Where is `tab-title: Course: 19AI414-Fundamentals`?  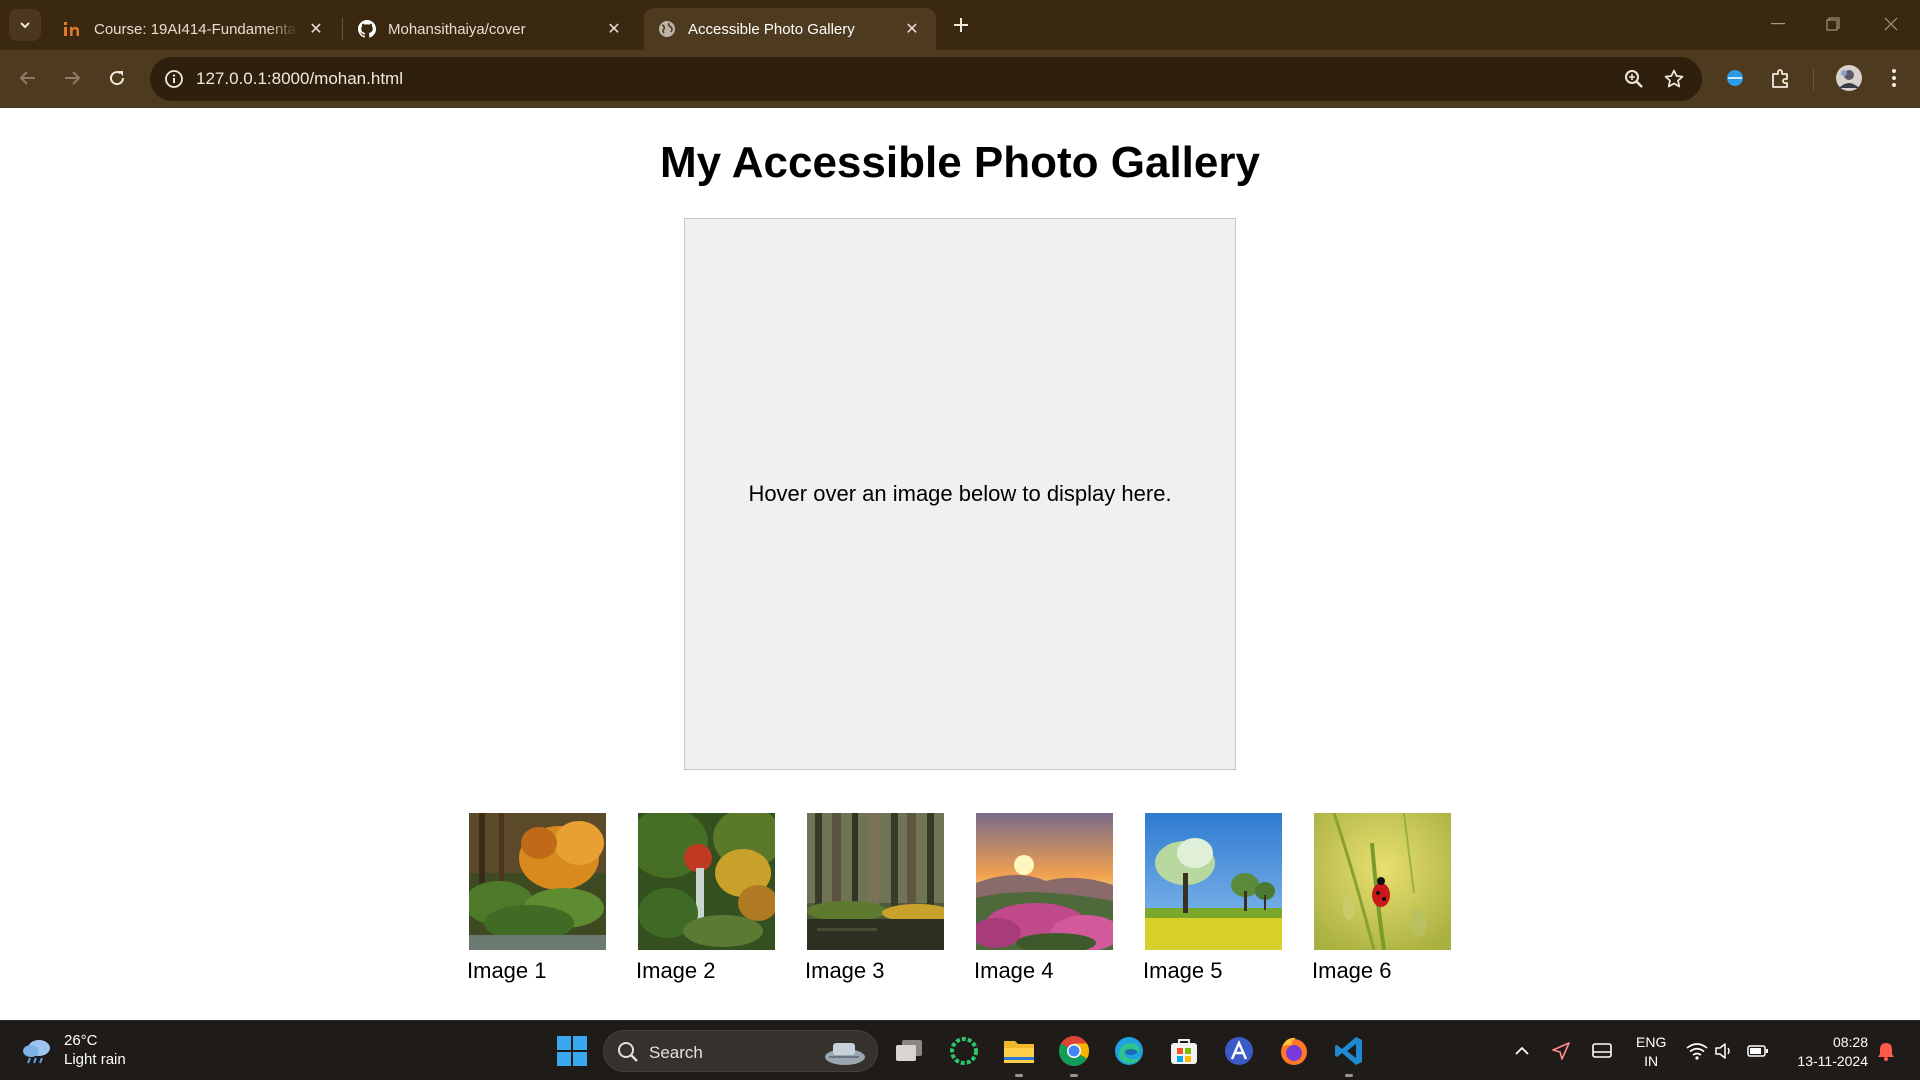
tab-title: Course: 19AI414-Fundamentals is located at coordinates (196, 29).